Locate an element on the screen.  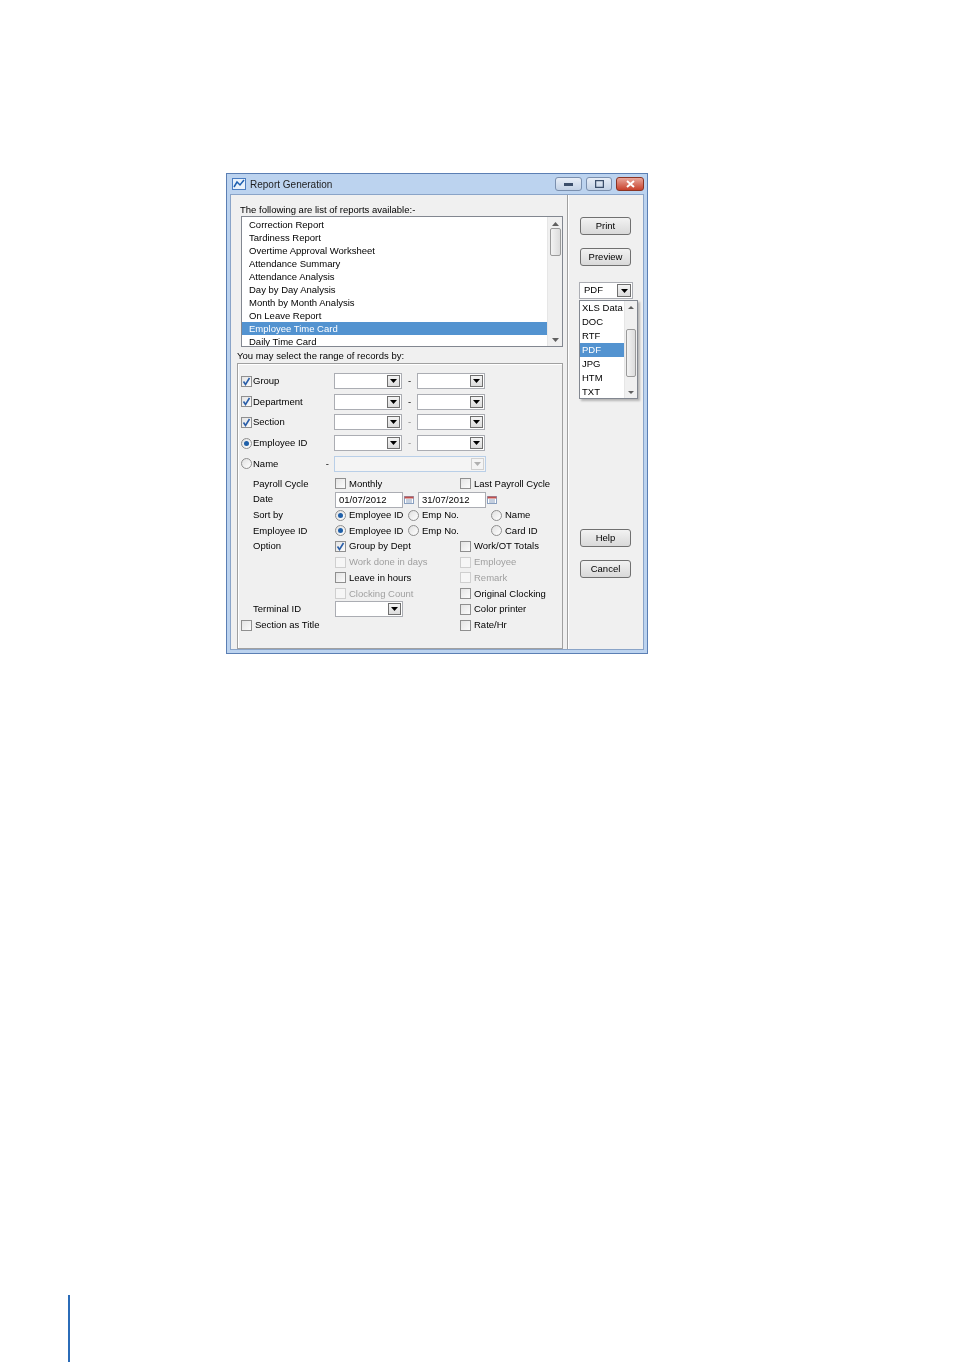
action-button: Cancel is located at coordinates (605, 569).